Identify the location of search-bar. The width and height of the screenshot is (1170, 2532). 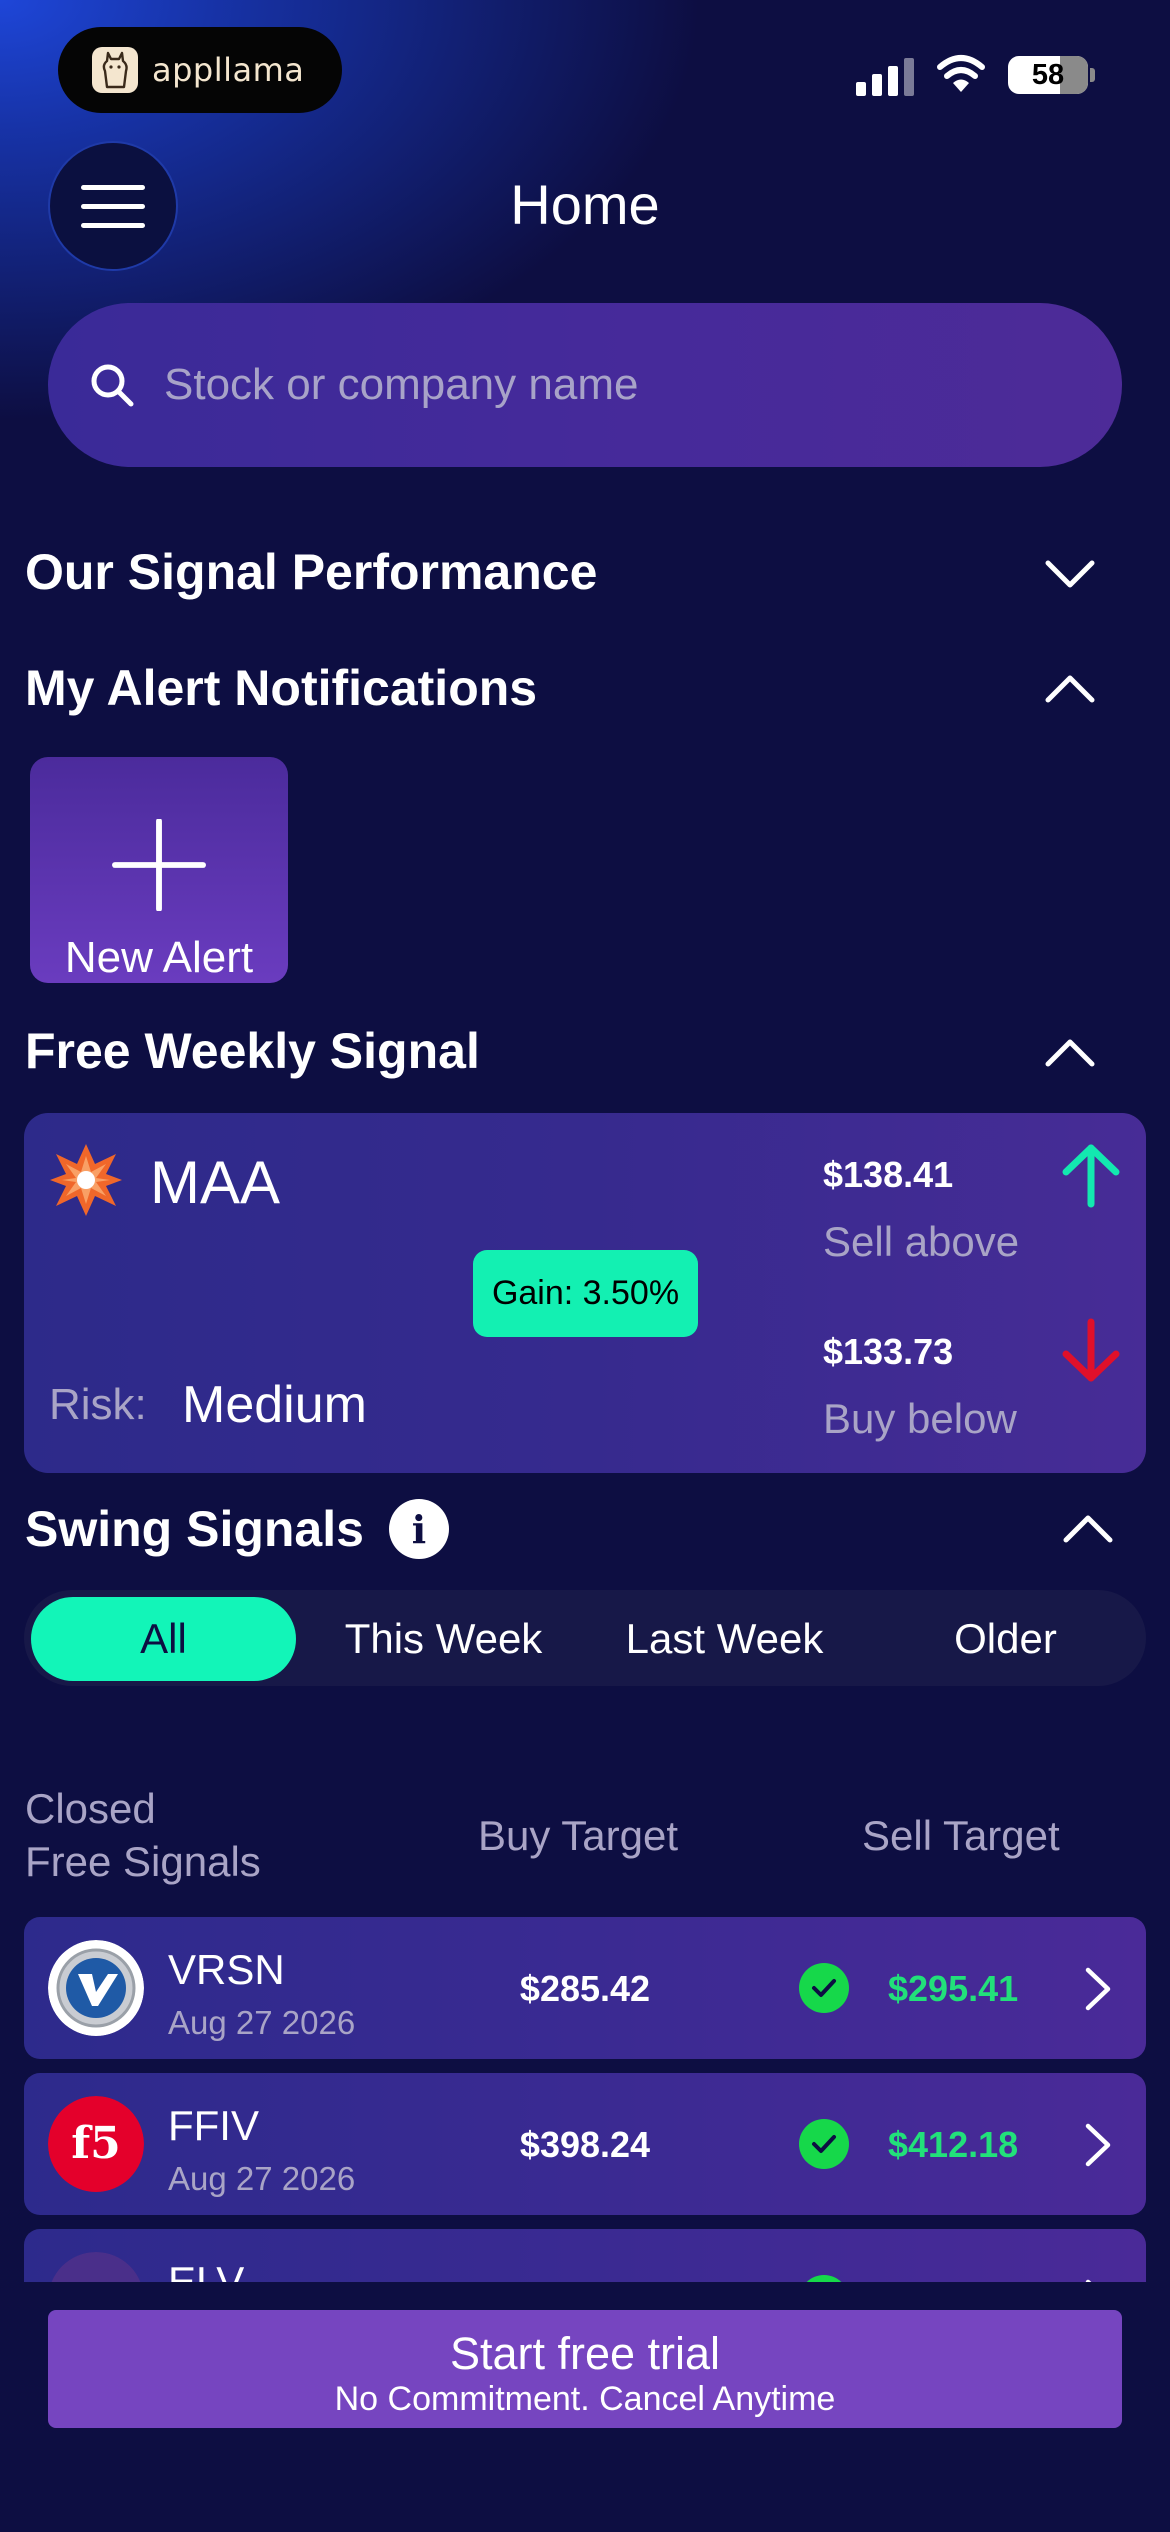
(585, 385).